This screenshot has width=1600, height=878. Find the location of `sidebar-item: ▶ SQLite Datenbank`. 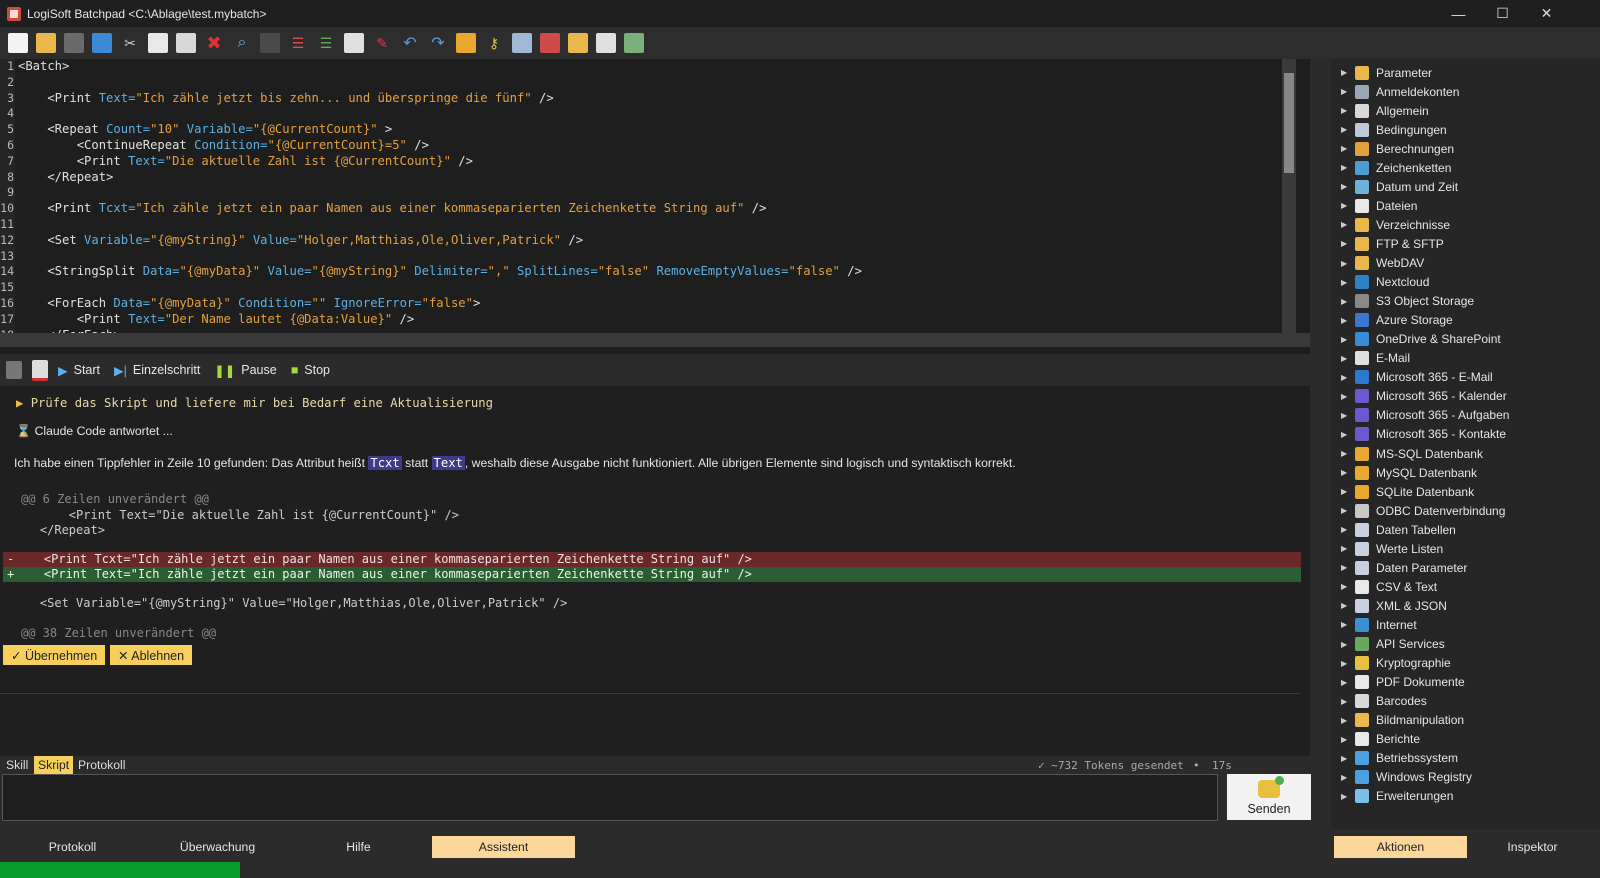

sidebar-item: ▶ SQLite Datenbank is located at coordinates (1402, 491).